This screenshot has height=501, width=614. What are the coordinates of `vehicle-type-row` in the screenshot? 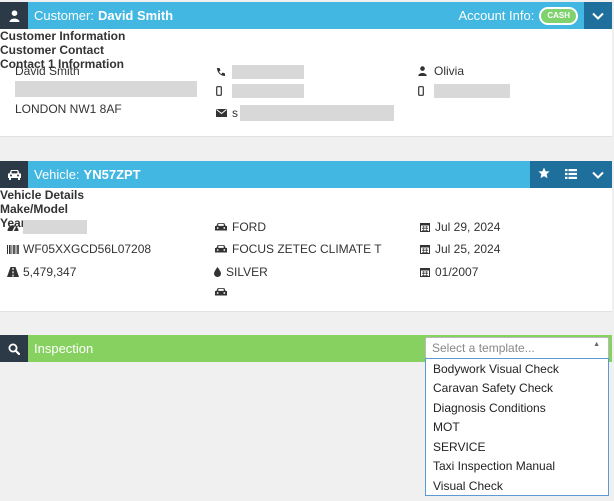 It's located at (223, 292).